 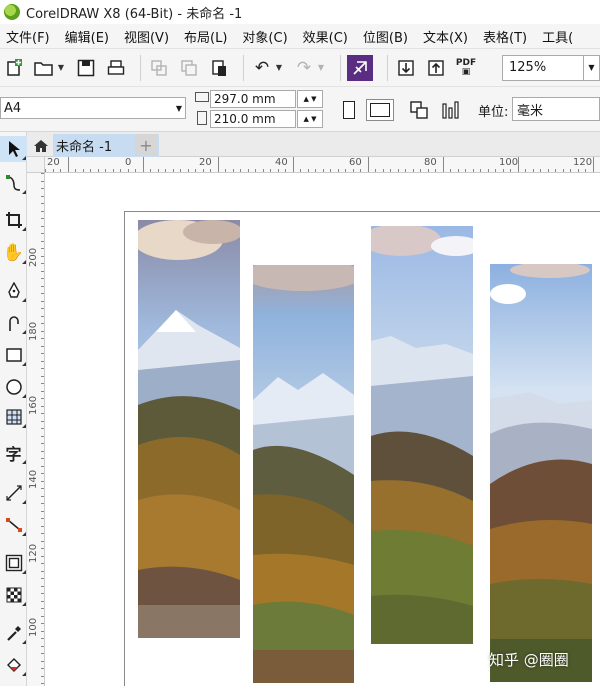 I want to click on new-document-icon, so click(x=14, y=68).